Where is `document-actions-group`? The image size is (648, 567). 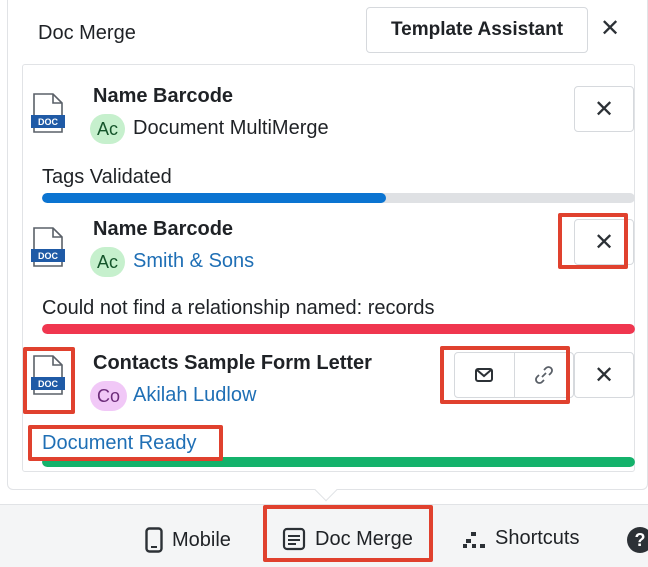 document-actions-group is located at coordinates (514, 375).